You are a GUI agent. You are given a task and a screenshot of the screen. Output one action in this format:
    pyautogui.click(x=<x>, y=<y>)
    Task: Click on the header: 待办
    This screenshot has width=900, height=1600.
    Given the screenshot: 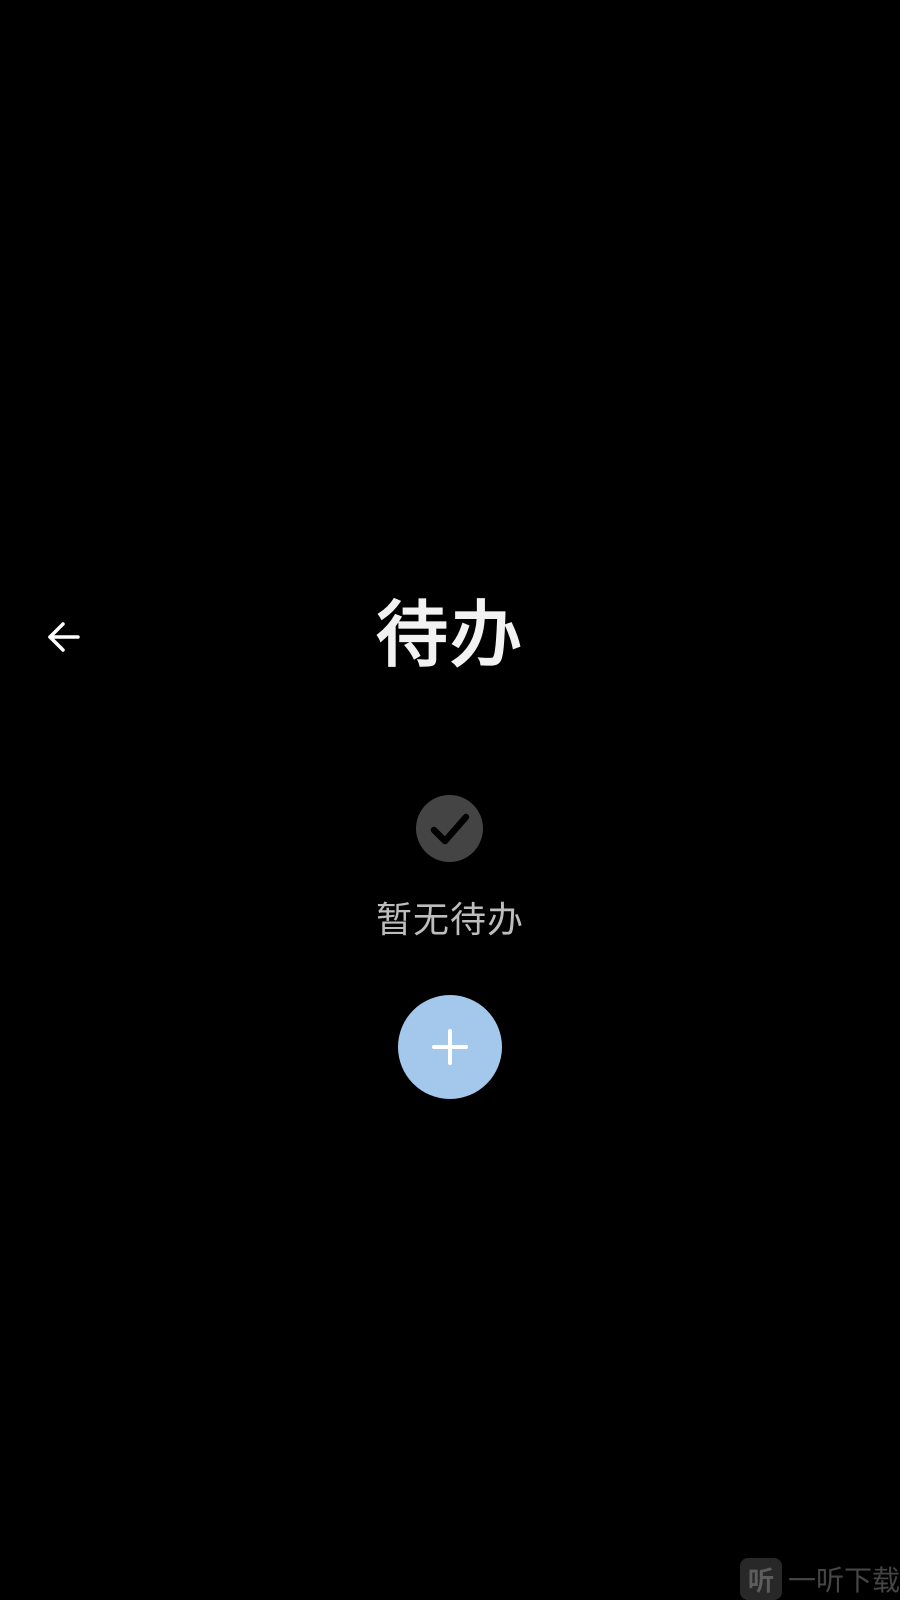 What is the action you would take?
    pyautogui.click(x=450, y=635)
    